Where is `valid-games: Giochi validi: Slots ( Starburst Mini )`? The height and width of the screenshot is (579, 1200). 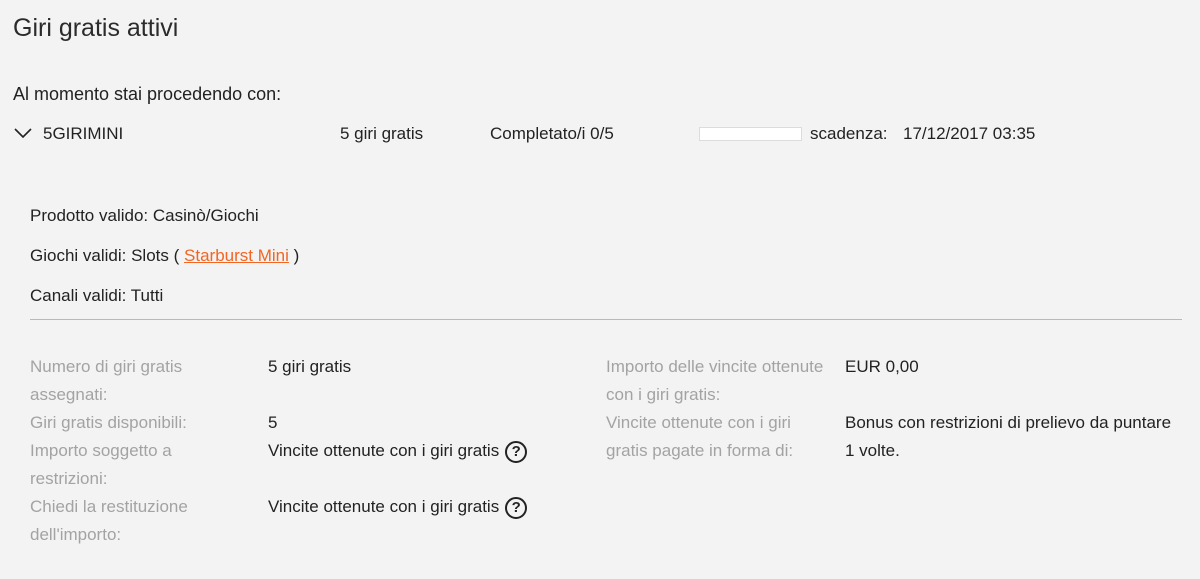
valid-games: Giochi validi: Slots ( Starburst Mini ) is located at coordinates (164, 264).